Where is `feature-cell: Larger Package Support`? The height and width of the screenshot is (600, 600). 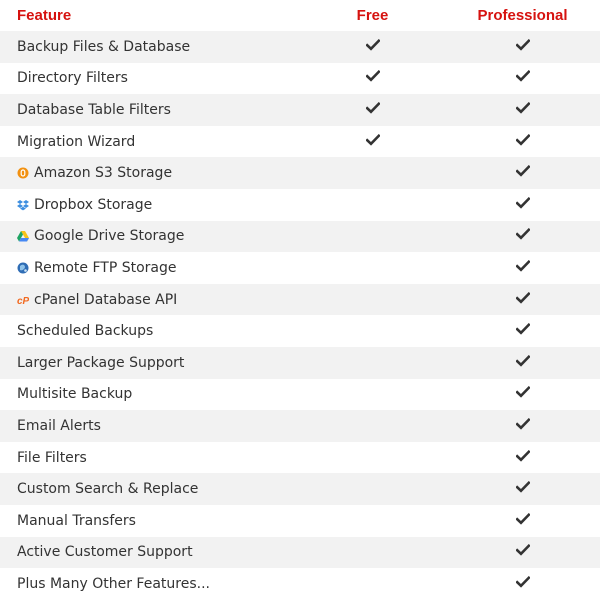
feature-cell: Larger Package Support is located at coordinates (150, 363).